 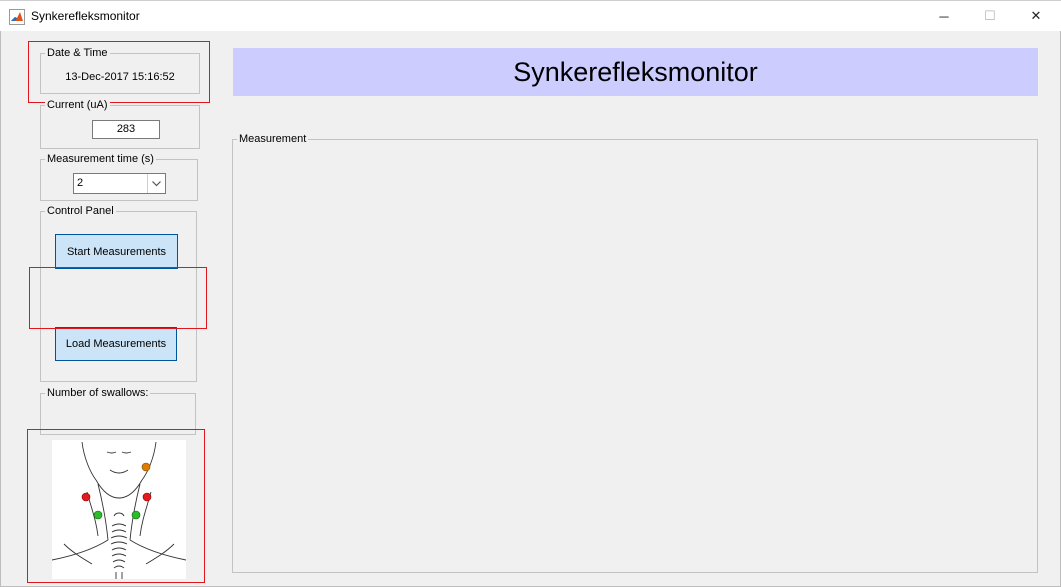 I want to click on close-button: ✕, so click(x=1036, y=16).